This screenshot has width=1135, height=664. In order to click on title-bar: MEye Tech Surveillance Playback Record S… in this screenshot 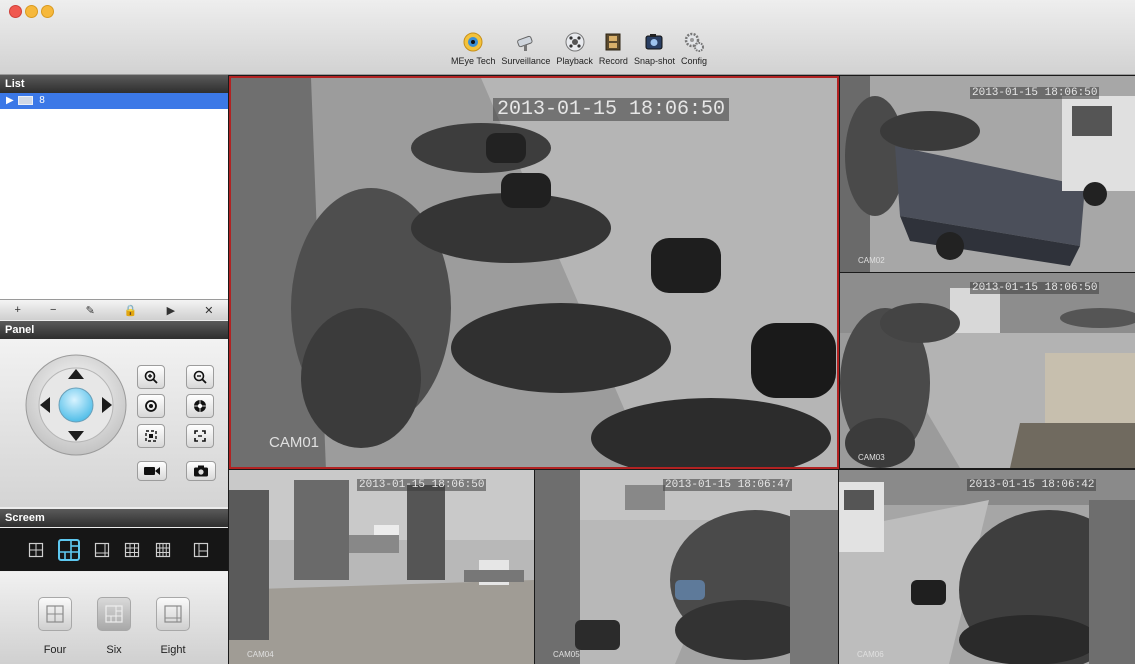, I will do `click(567, 37)`.